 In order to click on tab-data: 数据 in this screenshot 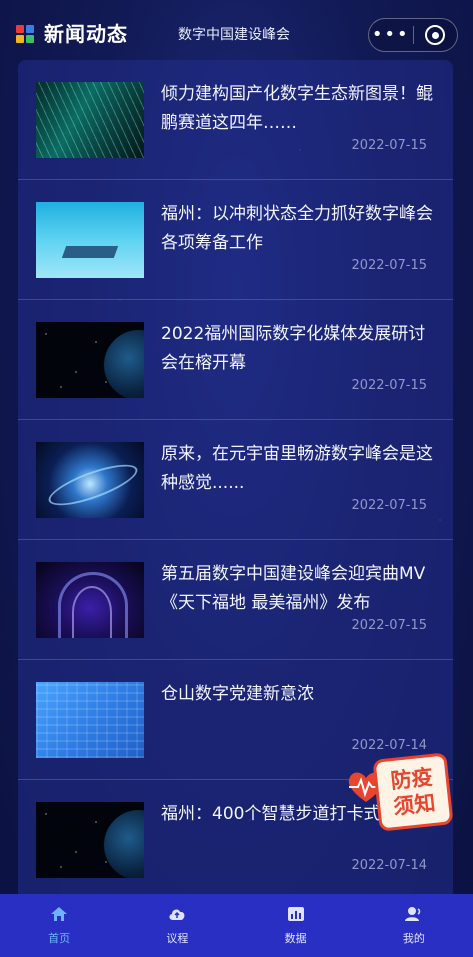, I will do `click(296, 925)`.